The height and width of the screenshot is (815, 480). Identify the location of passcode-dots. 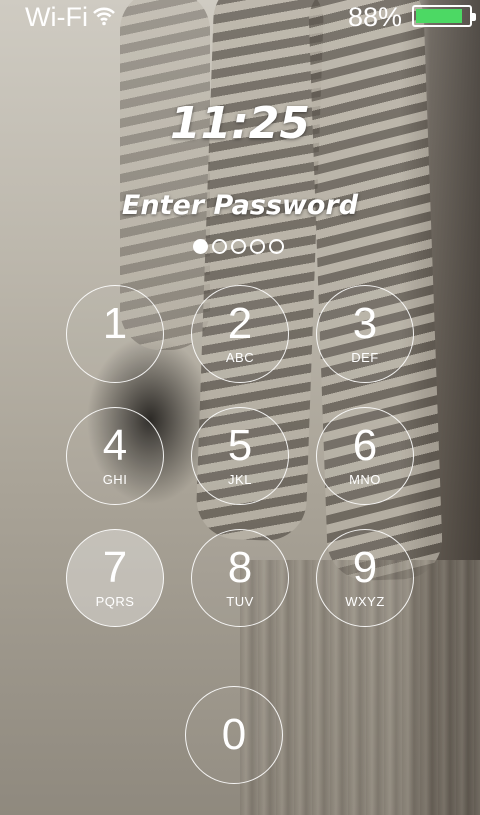
(238, 246).